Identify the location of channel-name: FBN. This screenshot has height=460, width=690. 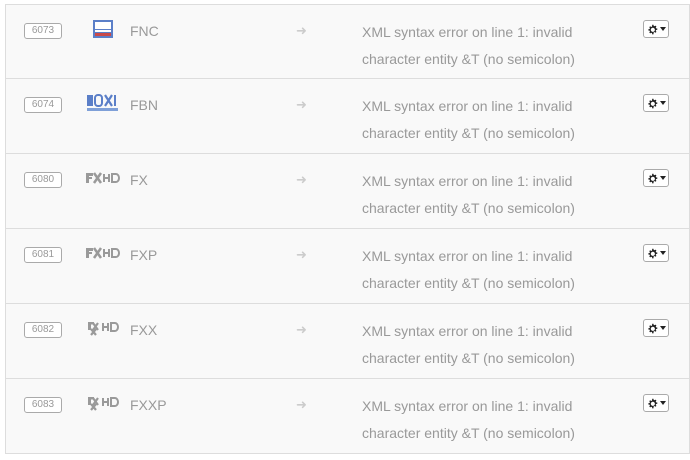
(144, 105).